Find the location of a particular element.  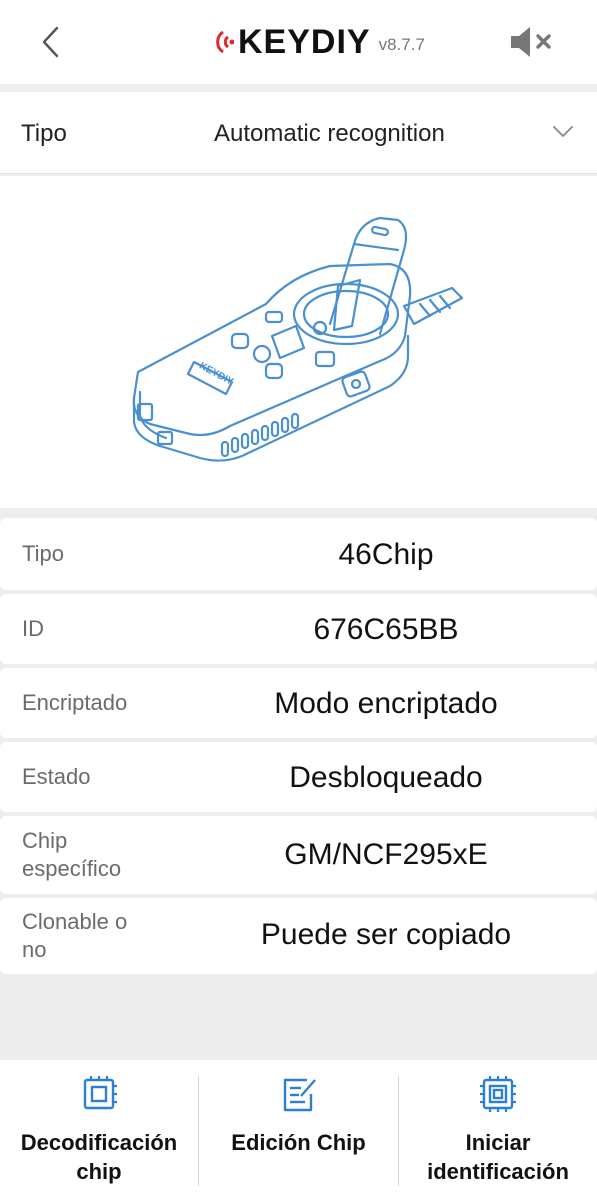

start-identification-button: Iniciar identificación is located at coordinates (498, 1130).